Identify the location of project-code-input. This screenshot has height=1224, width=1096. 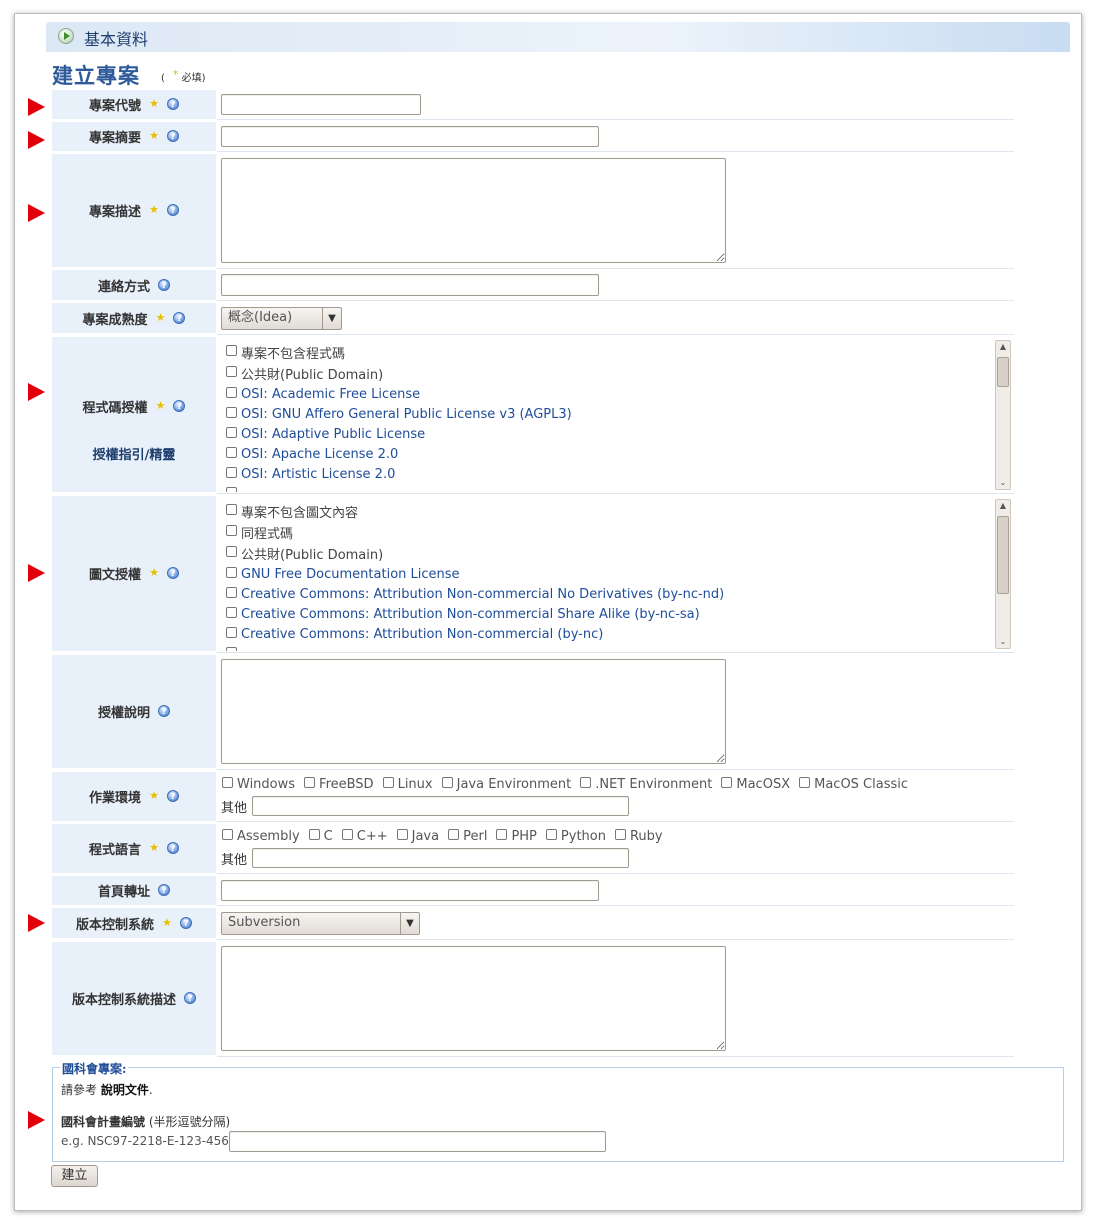
(321, 104).